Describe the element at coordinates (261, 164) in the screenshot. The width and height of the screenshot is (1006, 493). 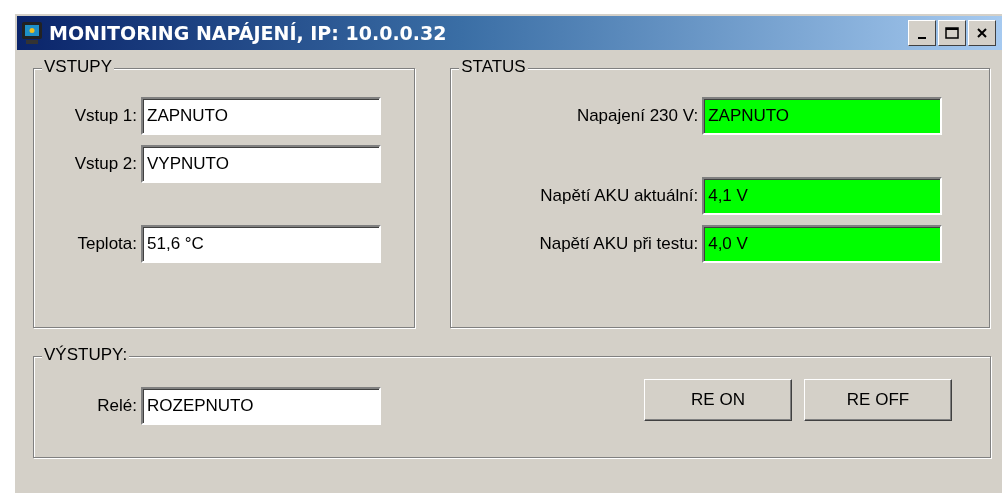
I see `value-field: VYPNUTO` at that location.